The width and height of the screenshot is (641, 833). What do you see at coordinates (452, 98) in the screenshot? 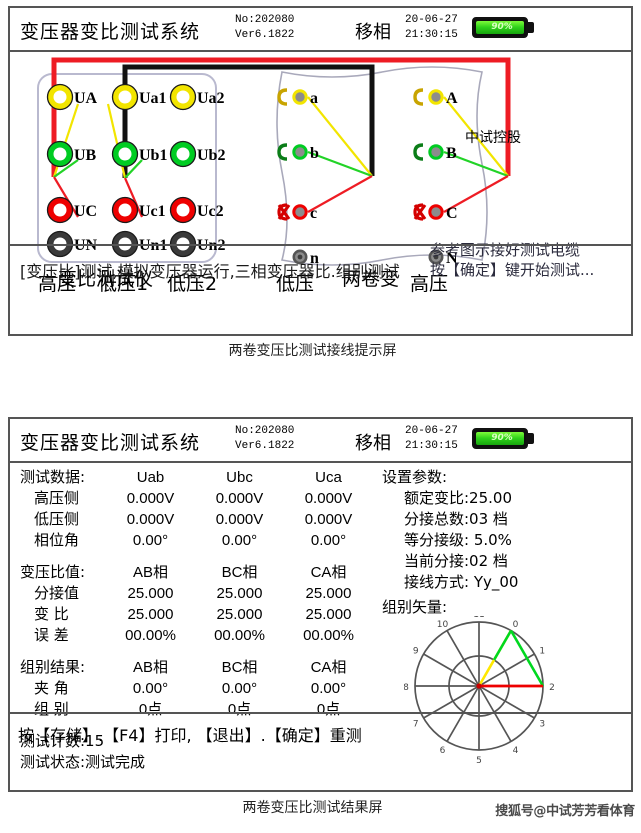
I see `bushing-label-A: A` at bounding box center [452, 98].